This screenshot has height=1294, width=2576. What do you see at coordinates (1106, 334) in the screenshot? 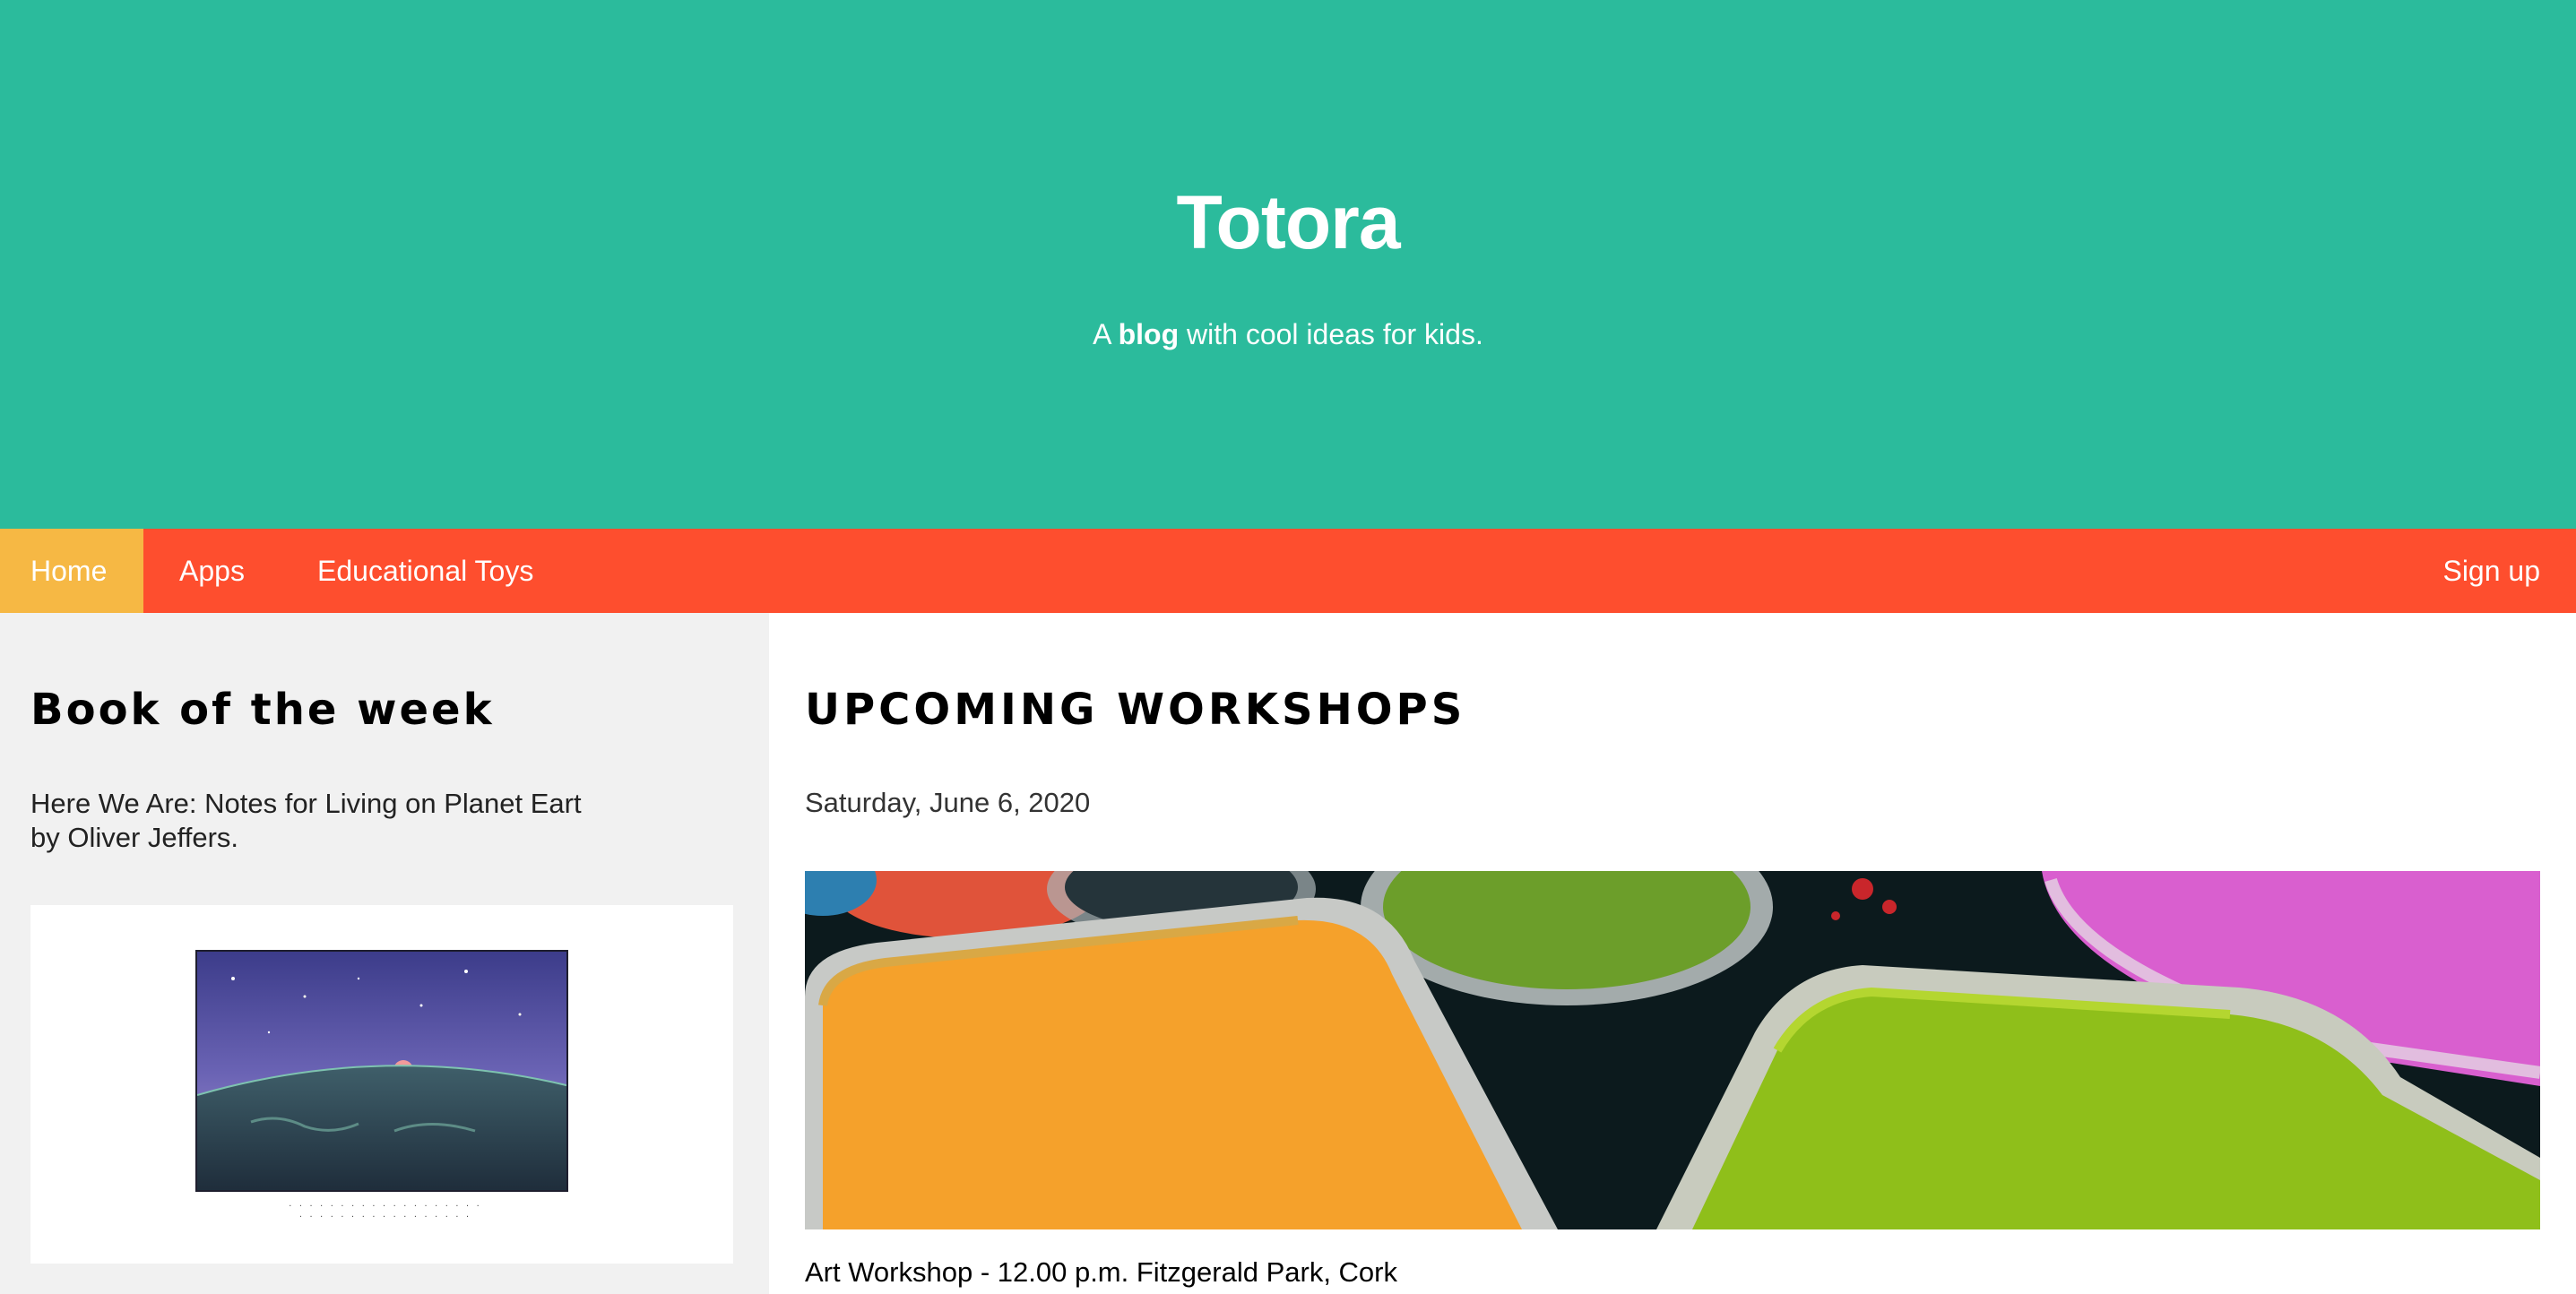
I see `tagline-prefix: A` at bounding box center [1106, 334].